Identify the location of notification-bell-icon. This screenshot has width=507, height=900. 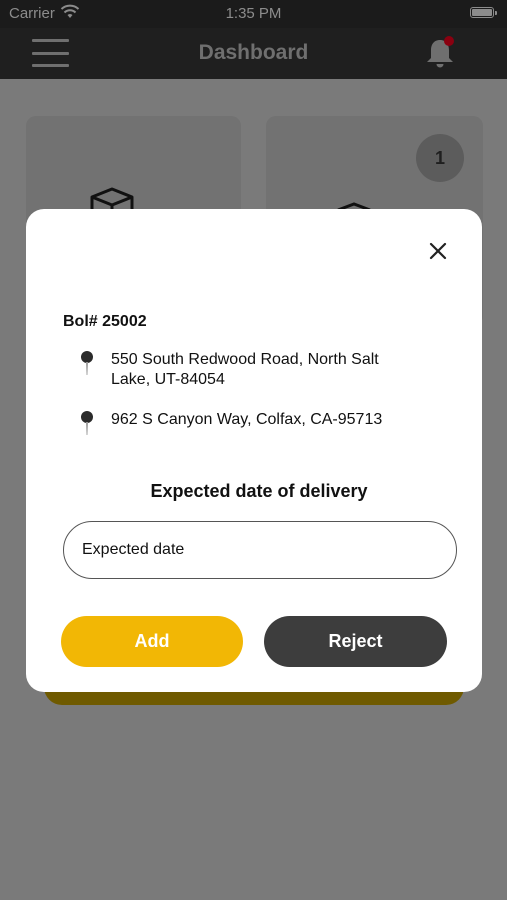
(440, 53).